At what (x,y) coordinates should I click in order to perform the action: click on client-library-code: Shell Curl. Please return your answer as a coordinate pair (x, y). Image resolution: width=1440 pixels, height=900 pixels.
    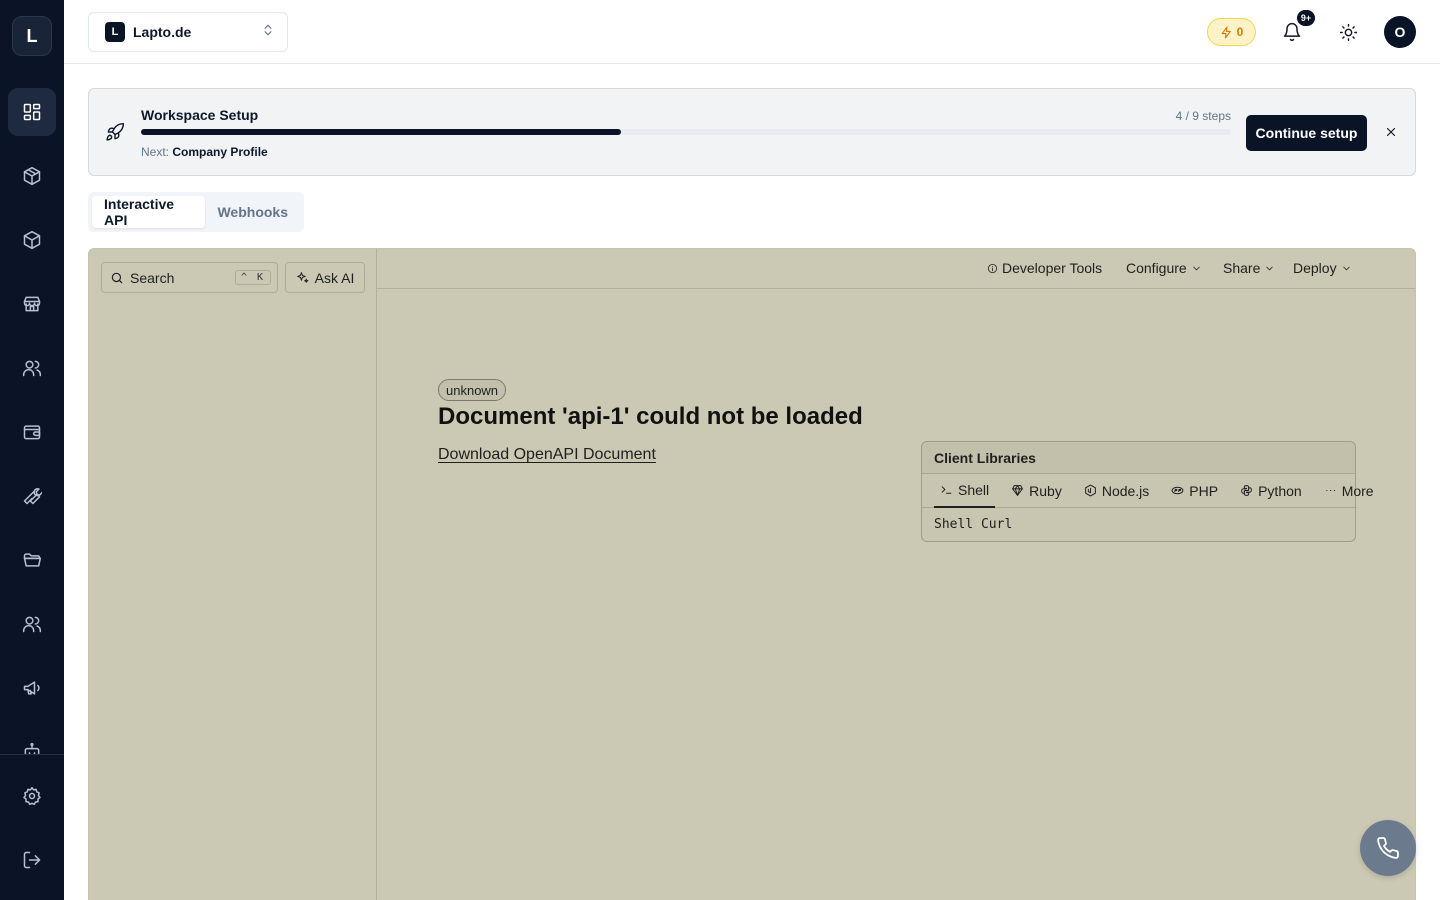
    Looking at the image, I should click on (973, 524).